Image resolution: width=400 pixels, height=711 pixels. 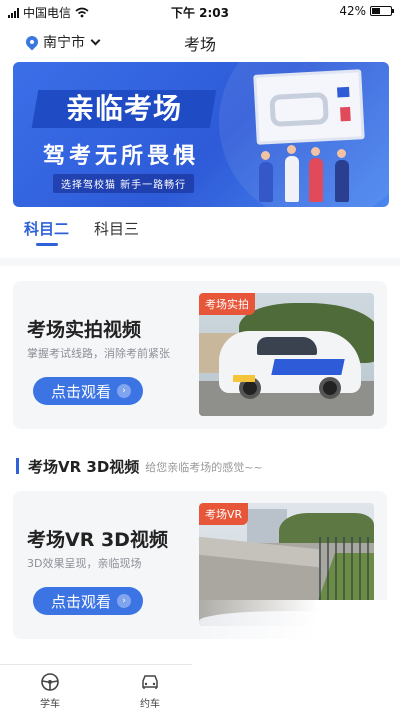 I want to click on header: 南宁市 考场, so click(x=200, y=41).